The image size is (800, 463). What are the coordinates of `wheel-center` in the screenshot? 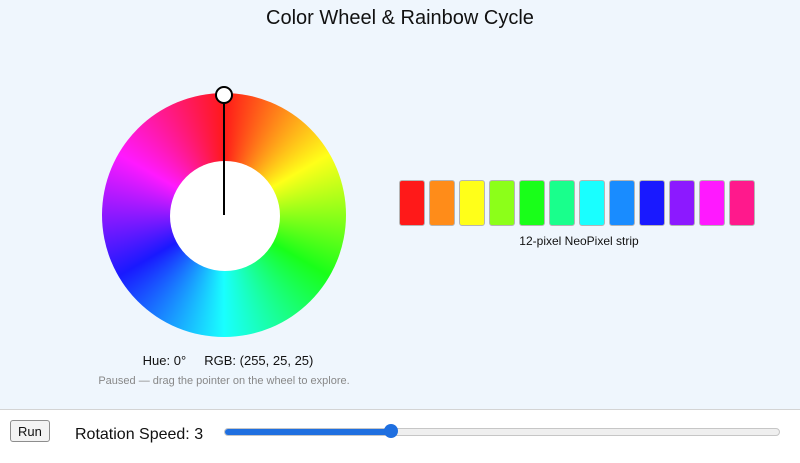 It's located at (225, 216).